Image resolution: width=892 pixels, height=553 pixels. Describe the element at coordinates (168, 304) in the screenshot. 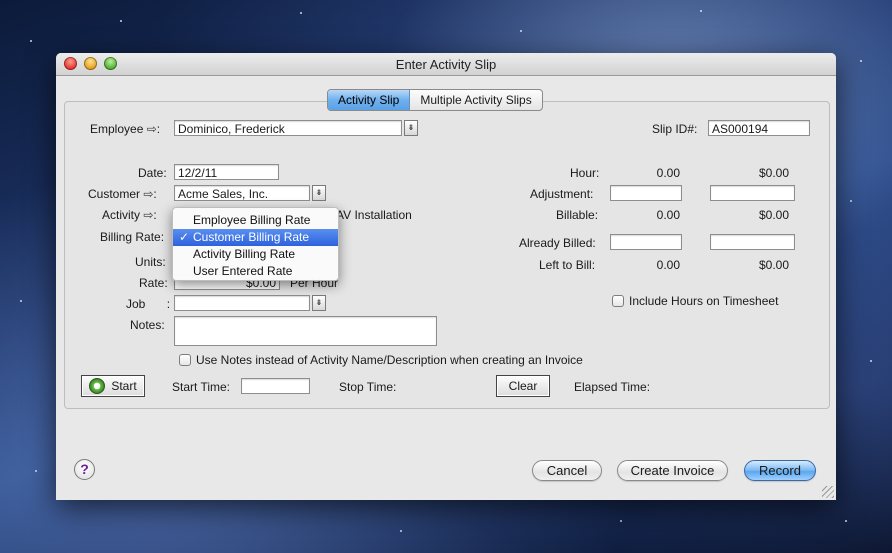

I see `job-colon: :` at that location.